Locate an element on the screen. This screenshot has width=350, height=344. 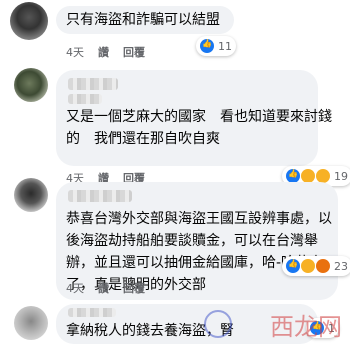
comment-text: 後海盜劫持船舶要談贖金，可以在台灣舉 is located at coordinates (192, 241).